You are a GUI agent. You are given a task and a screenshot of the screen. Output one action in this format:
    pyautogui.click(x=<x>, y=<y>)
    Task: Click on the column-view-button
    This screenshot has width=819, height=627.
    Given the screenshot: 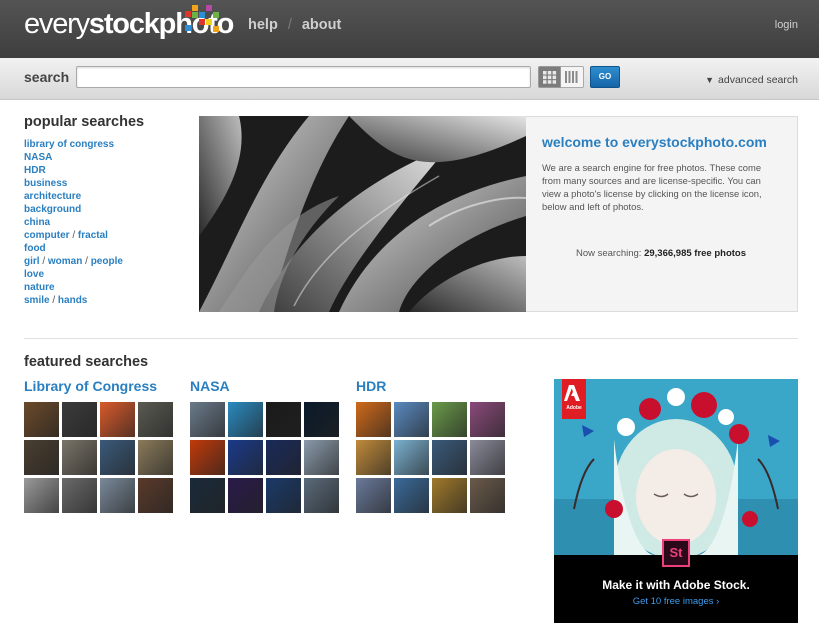 What is the action you would take?
    pyautogui.click(x=572, y=77)
    